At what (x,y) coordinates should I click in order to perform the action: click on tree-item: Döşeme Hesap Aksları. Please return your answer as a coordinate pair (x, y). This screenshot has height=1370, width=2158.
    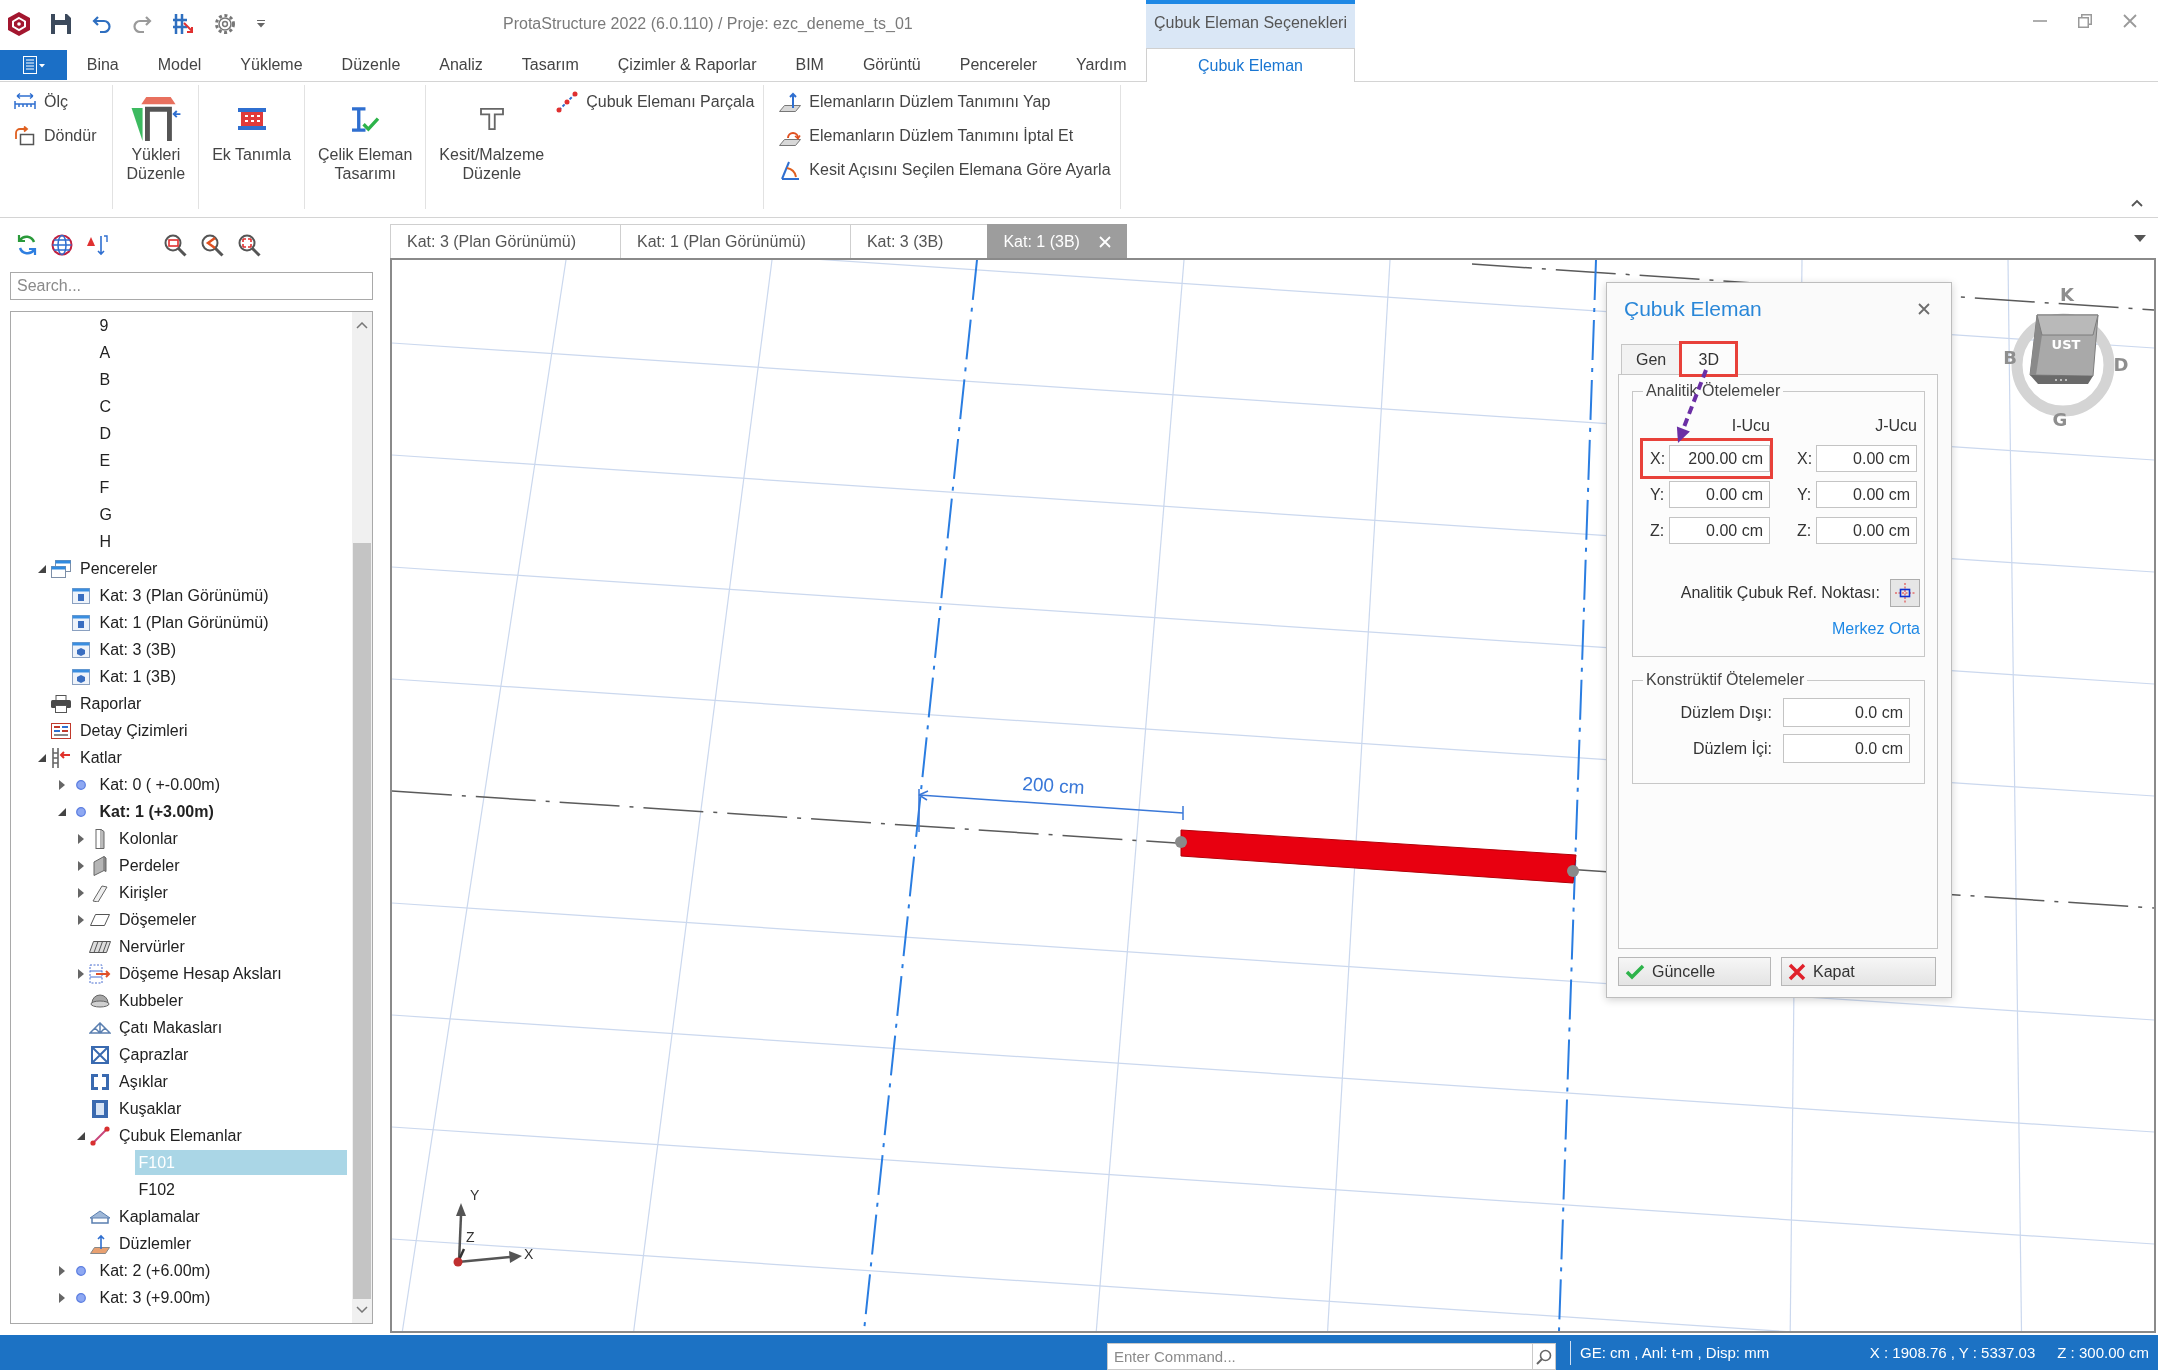
    Looking at the image, I should click on (200, 973).